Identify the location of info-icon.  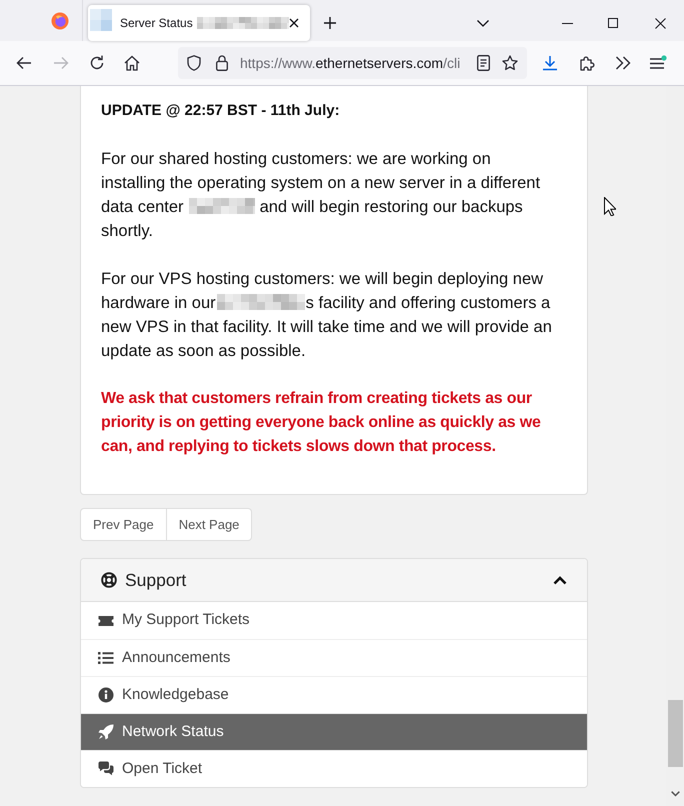
(106, 695).